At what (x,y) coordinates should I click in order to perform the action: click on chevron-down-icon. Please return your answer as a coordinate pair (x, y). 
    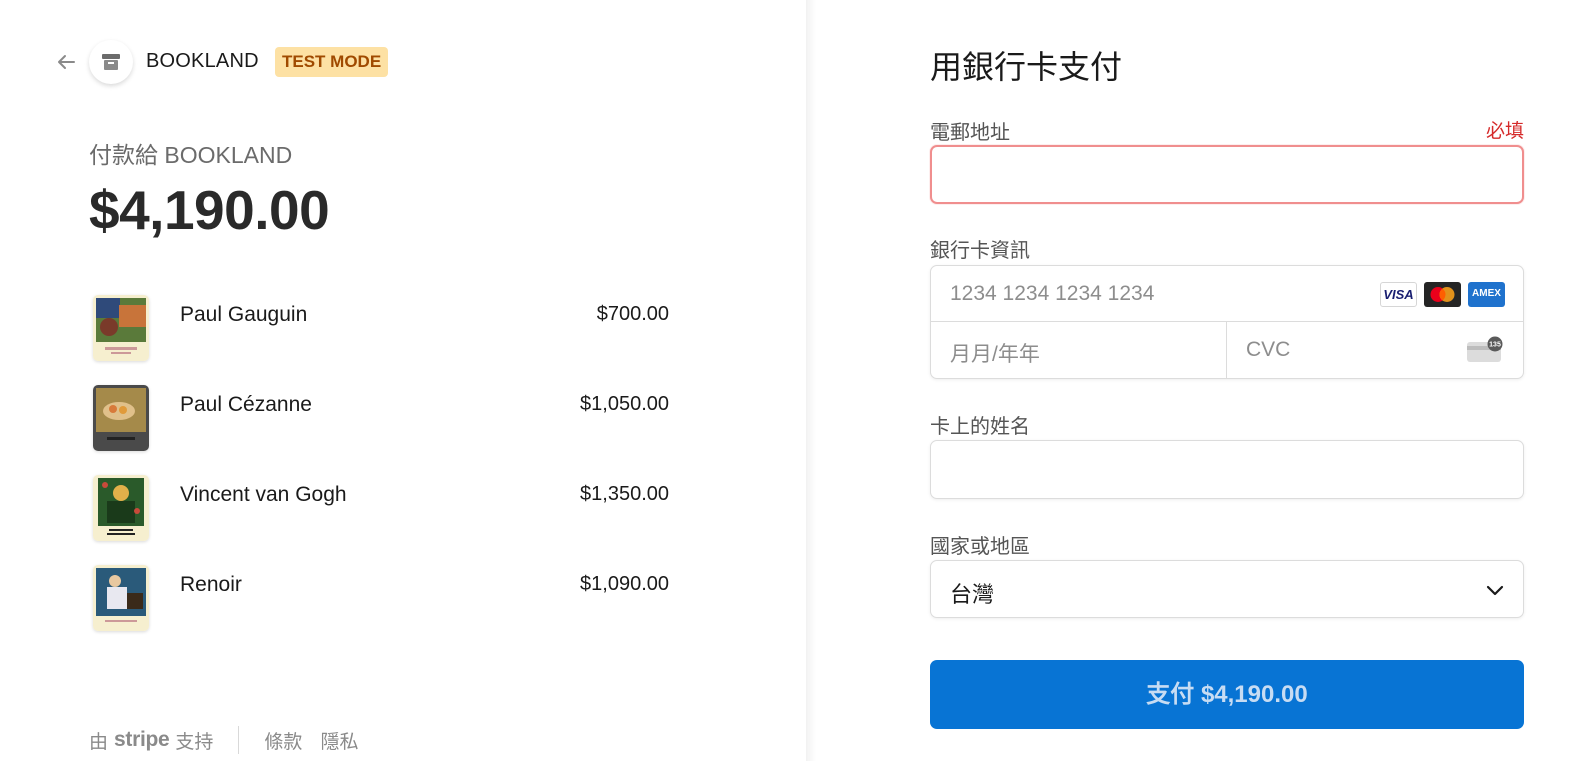
    Looking at the image, I should click on (1495, 590).